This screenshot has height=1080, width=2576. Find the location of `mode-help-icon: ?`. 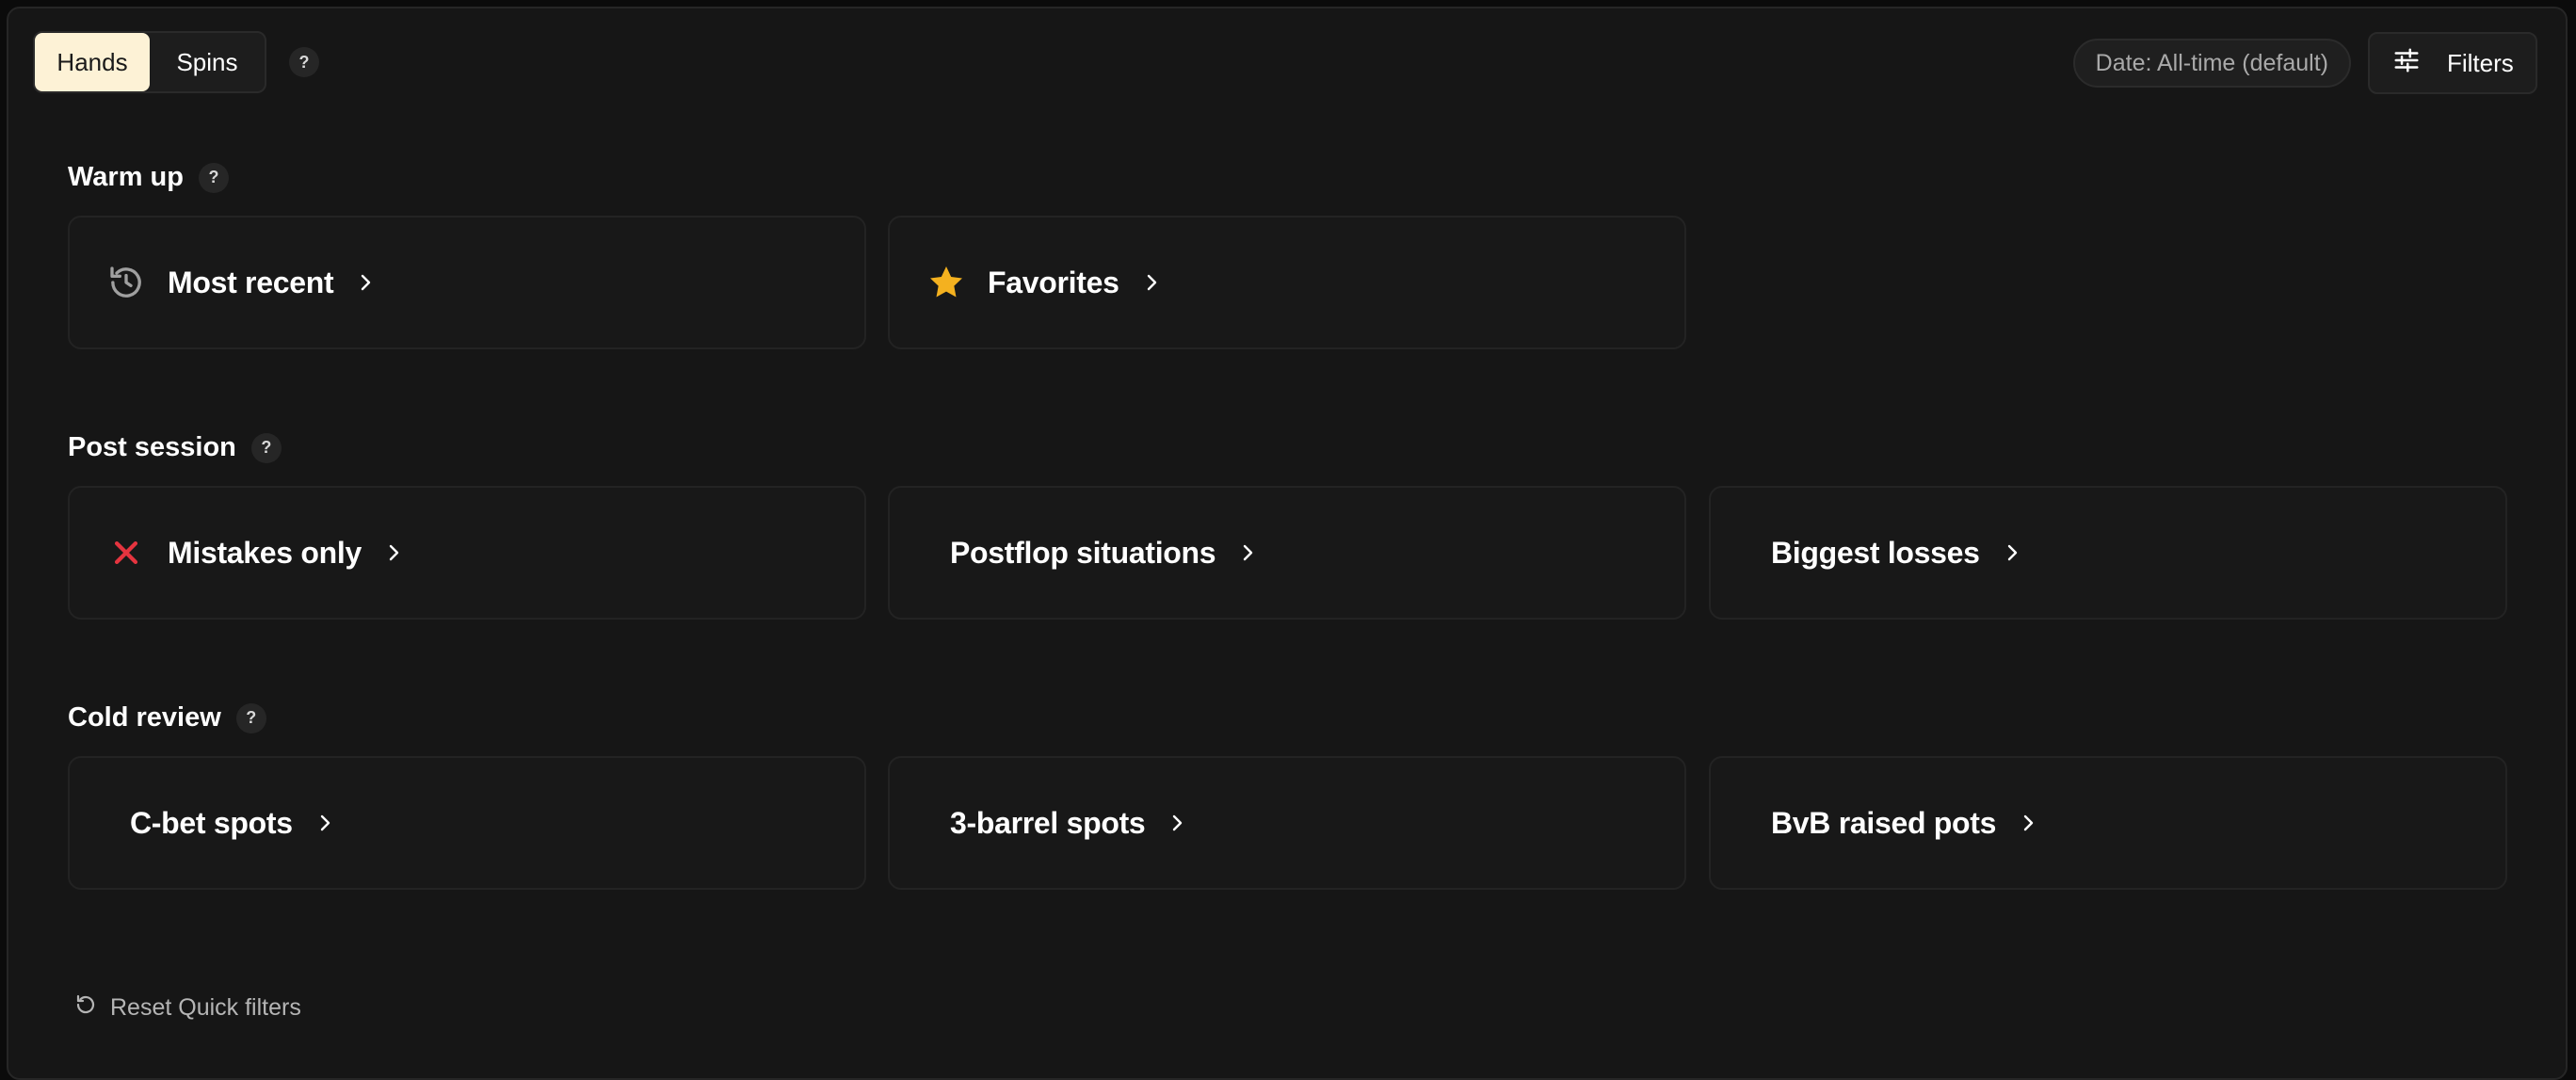

mode-help-icon: ? is located at coordinates (304, 62).